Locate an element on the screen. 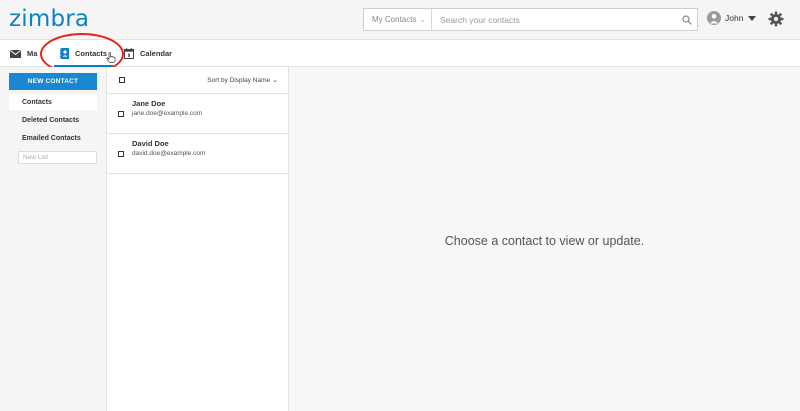 The image size is (800, 411). contact-email: jane.doe@example.com is located at coordinates (167, 113).